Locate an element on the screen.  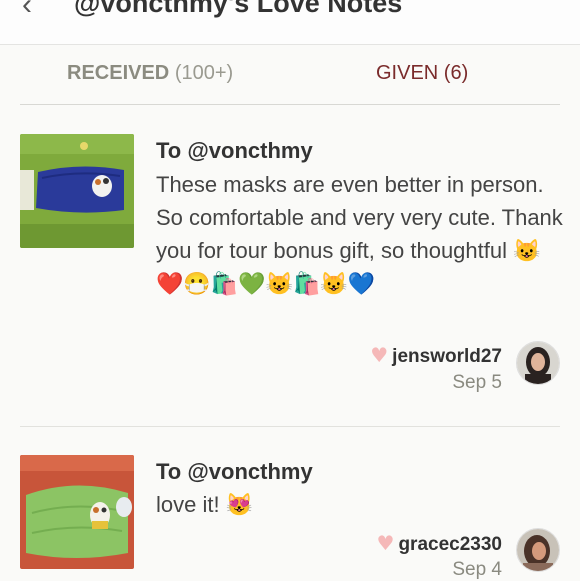
note-author: ♥ gracec2330 is located at coordinates (439, 543).